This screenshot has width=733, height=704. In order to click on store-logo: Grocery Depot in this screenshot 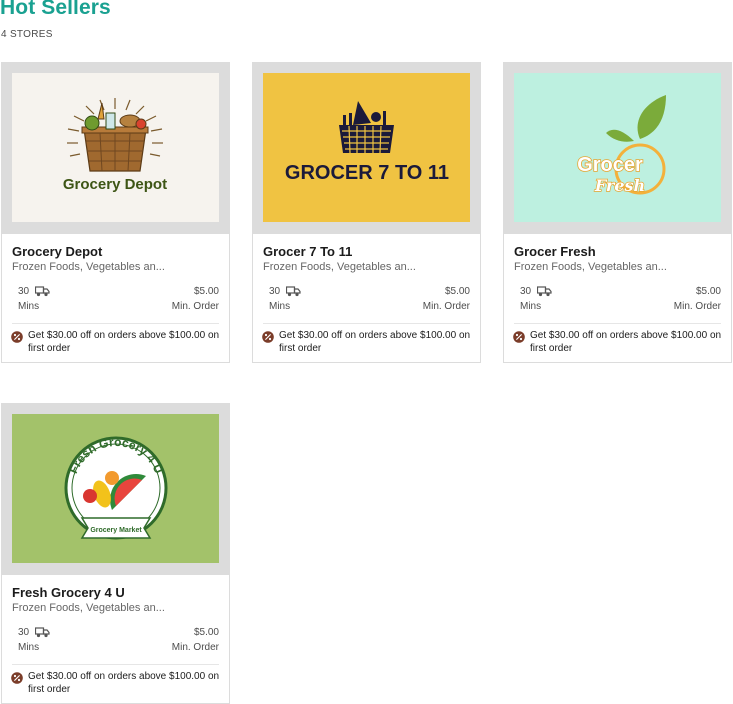, I will do `click(115, 147)`.